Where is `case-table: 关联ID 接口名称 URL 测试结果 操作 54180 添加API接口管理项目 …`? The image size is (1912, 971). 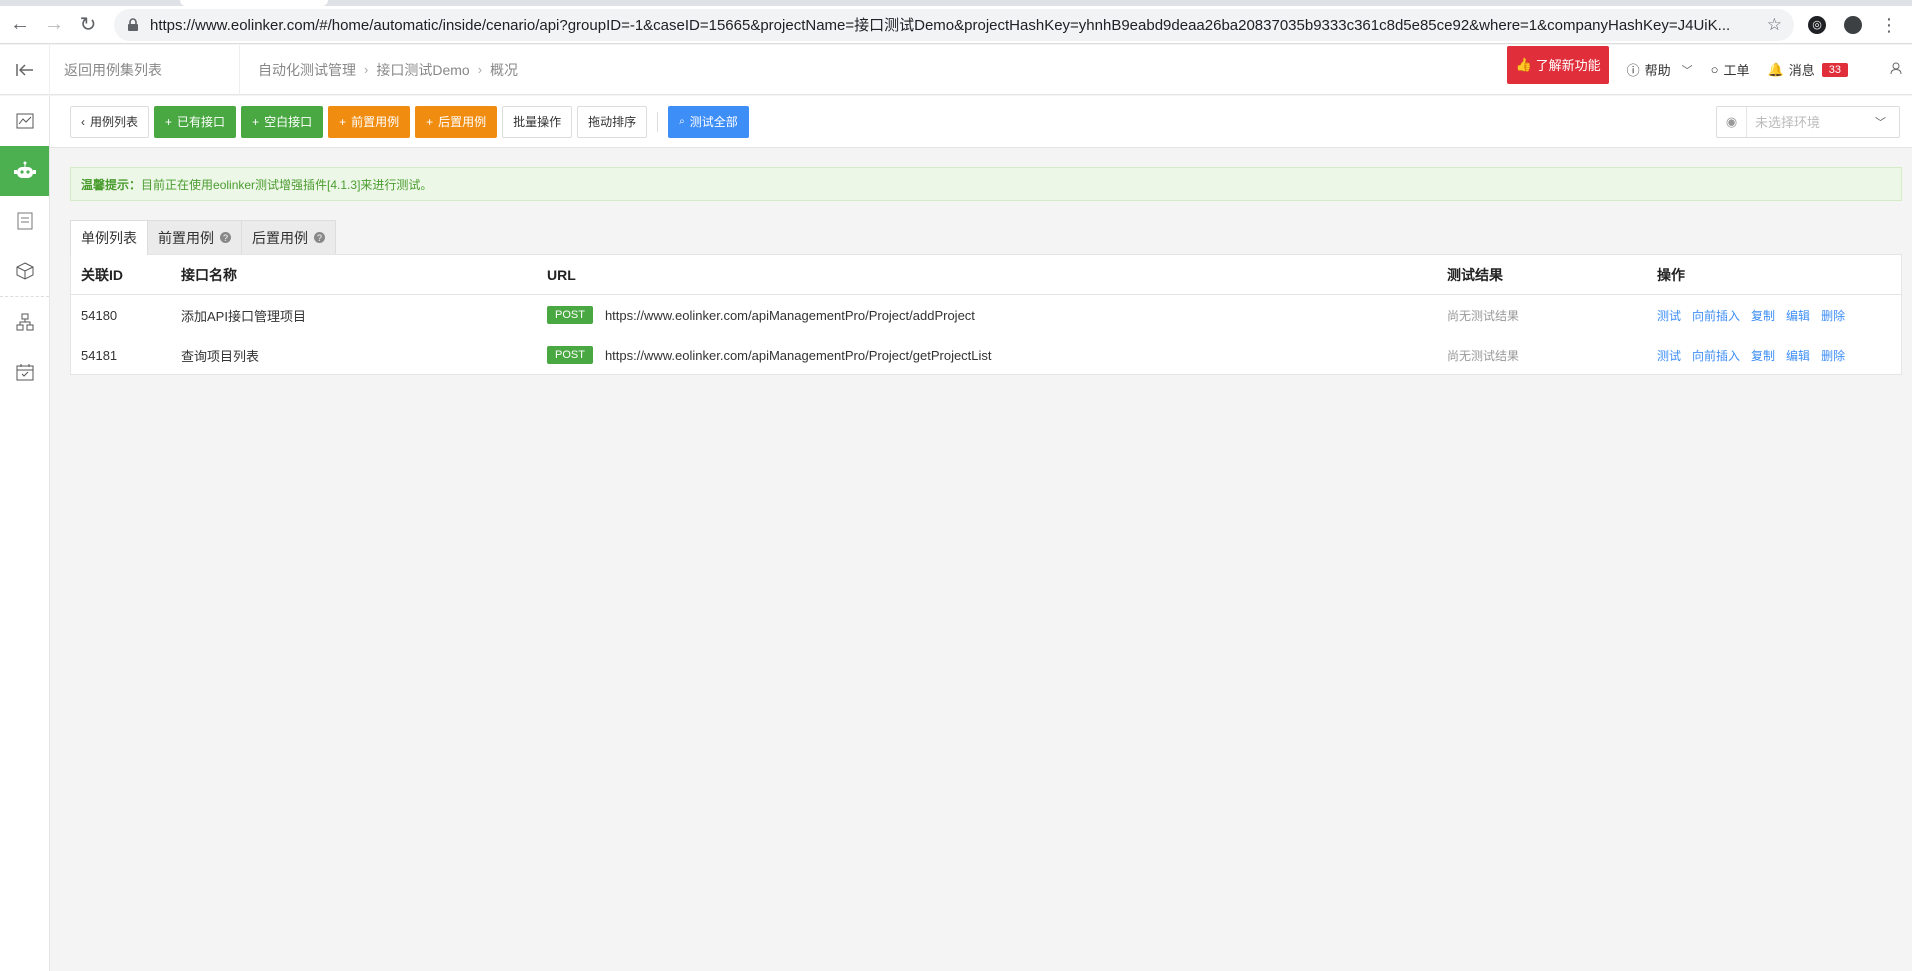 case-table: 关联ID 接口名称 URL 测试结果 操作 54180 添加API接口管理项目 … is located at coordinates (986, 314).